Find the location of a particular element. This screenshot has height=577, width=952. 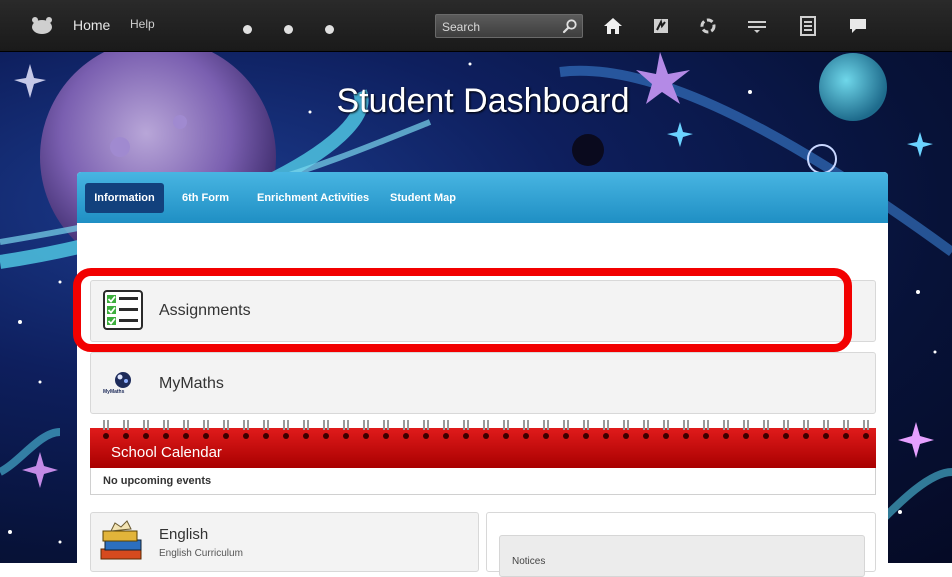

notices-card: Notices is located at coordinates (681, 544).